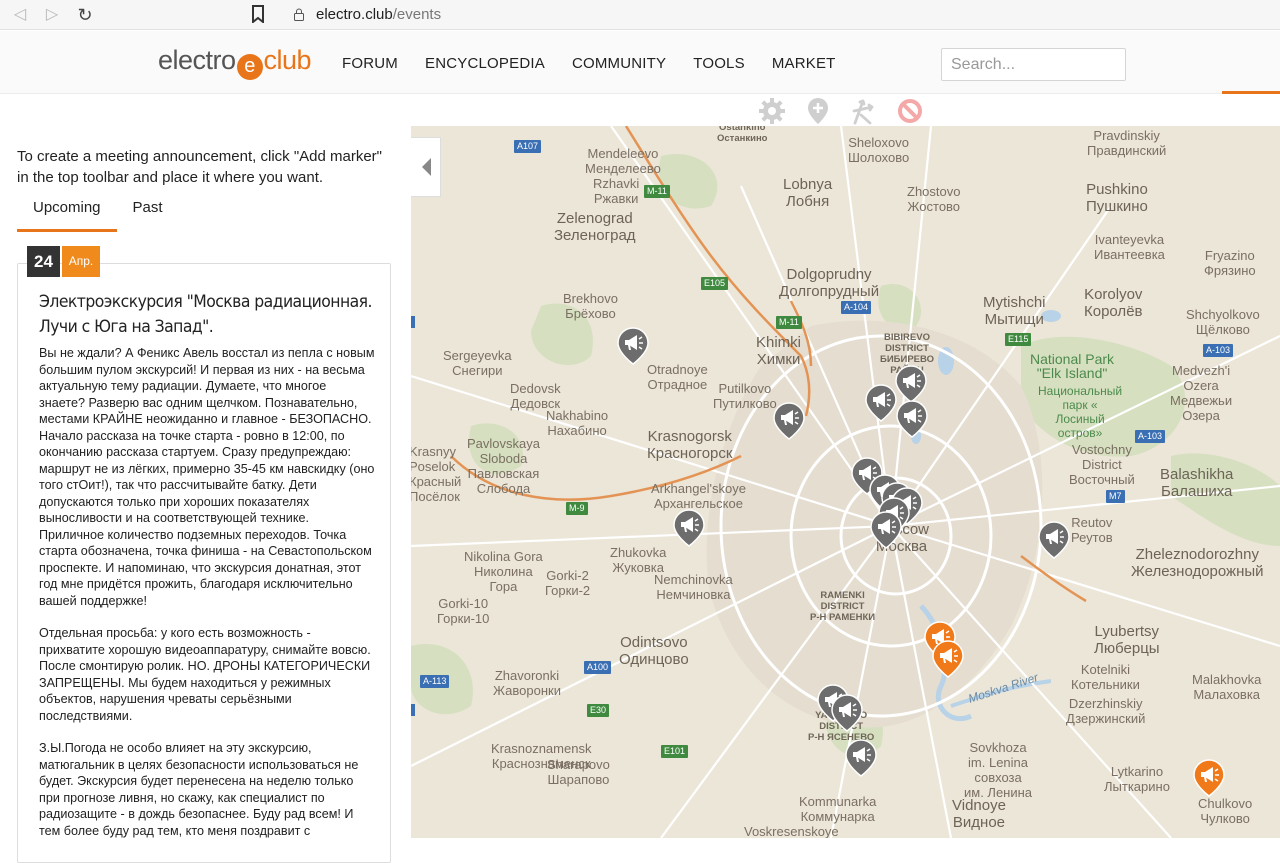  I want to click on map-label: Vostochny District Восточный, so click(1102, 464).